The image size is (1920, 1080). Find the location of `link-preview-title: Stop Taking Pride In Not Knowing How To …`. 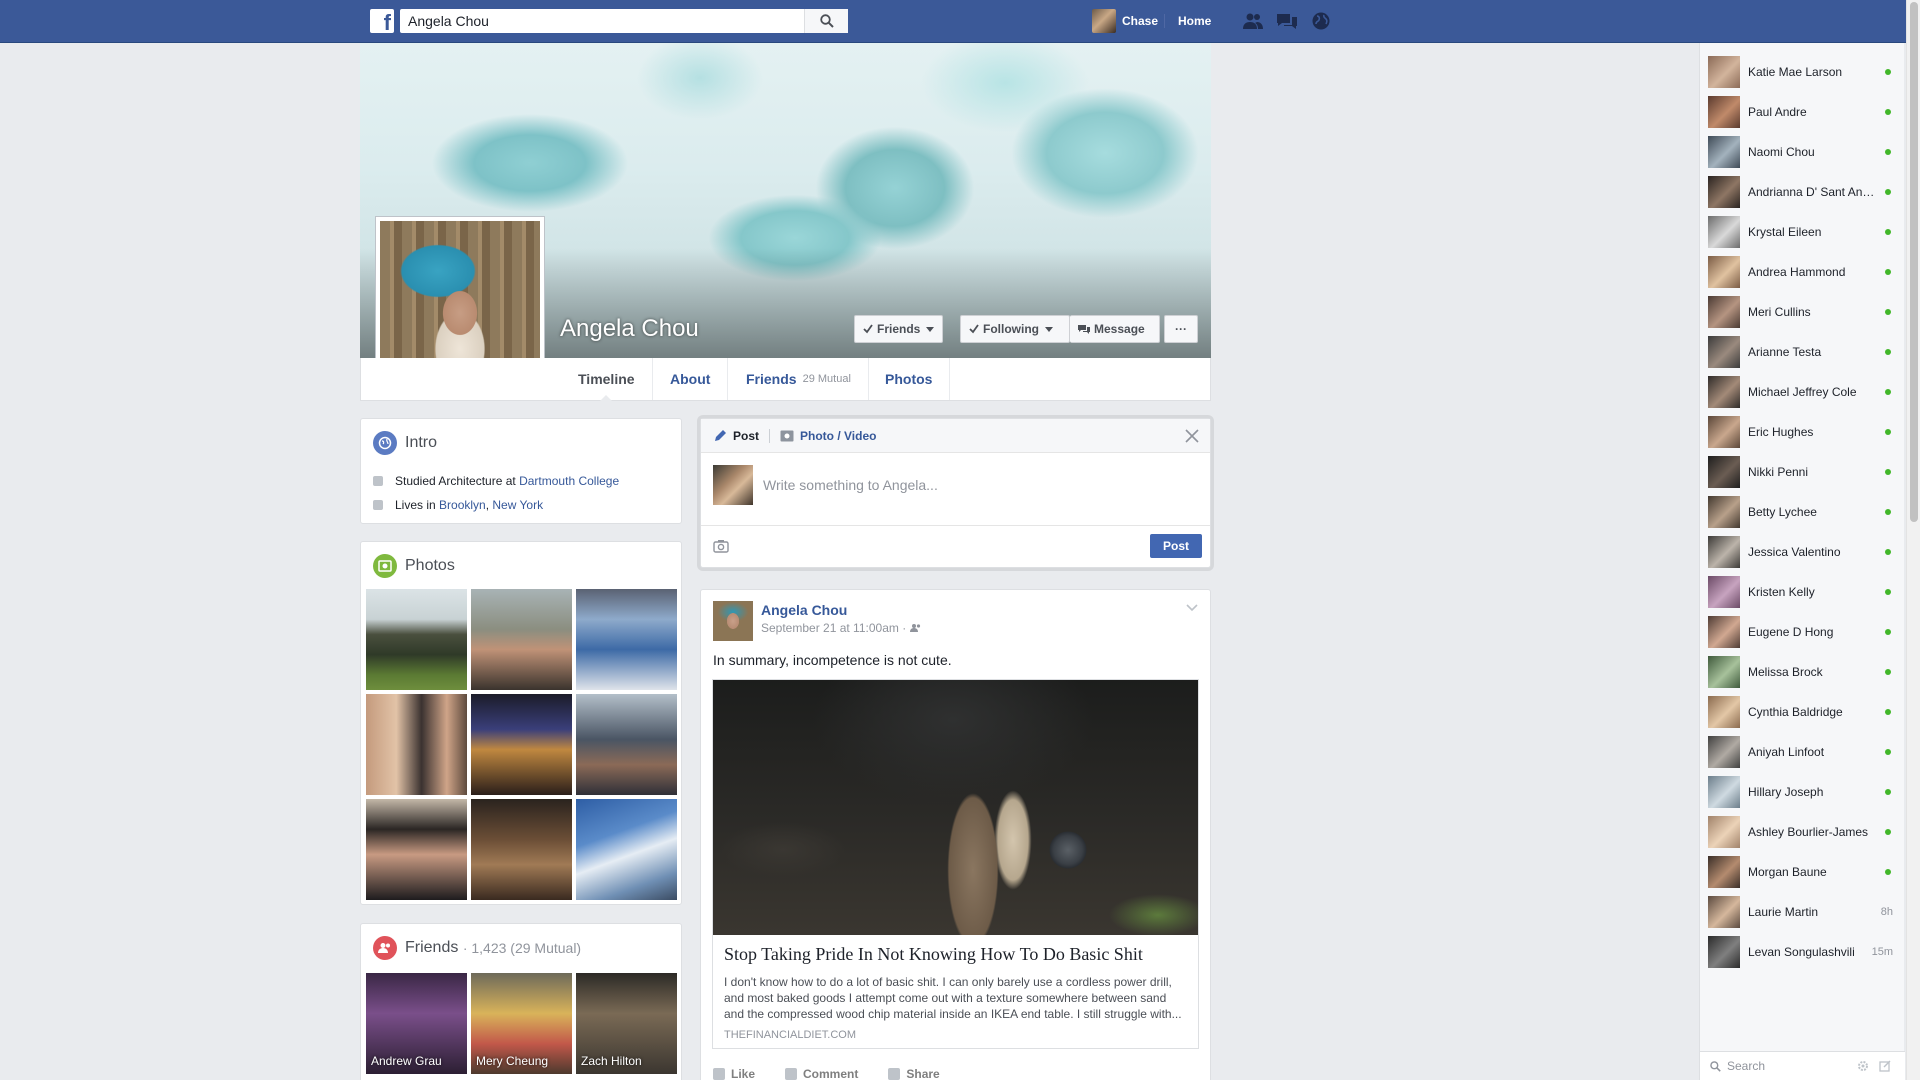

link-preview-title: Stop Taking Pride In Not Knowing How To … is located at coordinates (933, 954).